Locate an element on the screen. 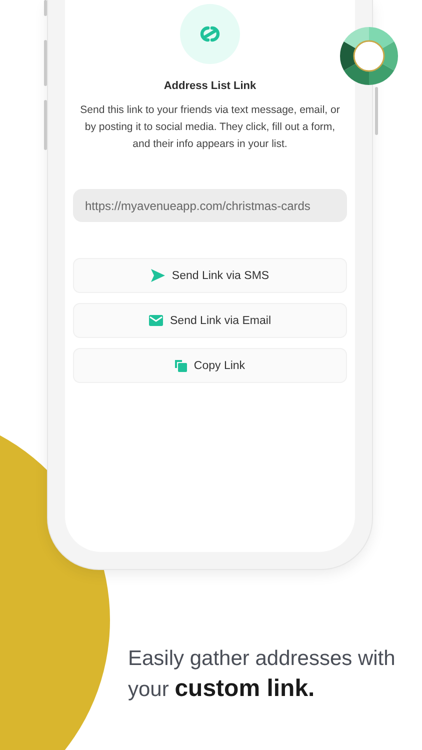 The width and height of the screenshot is (422, 750). copy-link-button: Copy Link is located at coordinates (210, 365).